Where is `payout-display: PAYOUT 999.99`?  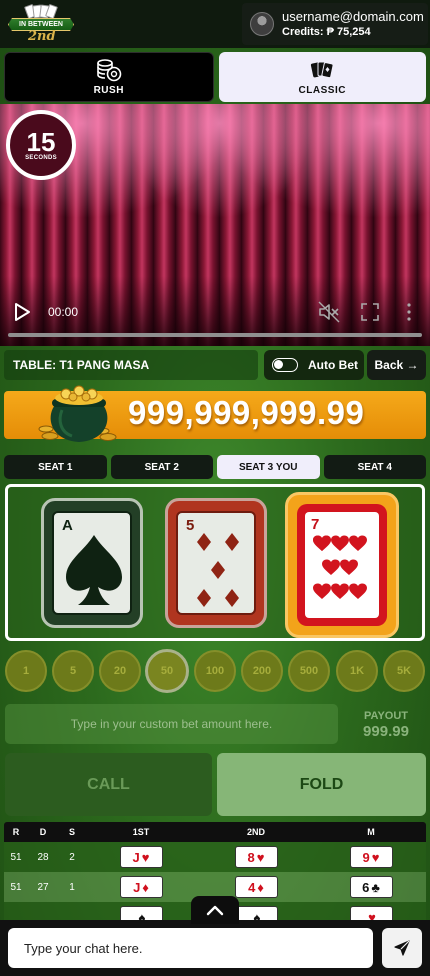
payout-display: PAYOUT 999.99 is located at coordinates (386, 725).